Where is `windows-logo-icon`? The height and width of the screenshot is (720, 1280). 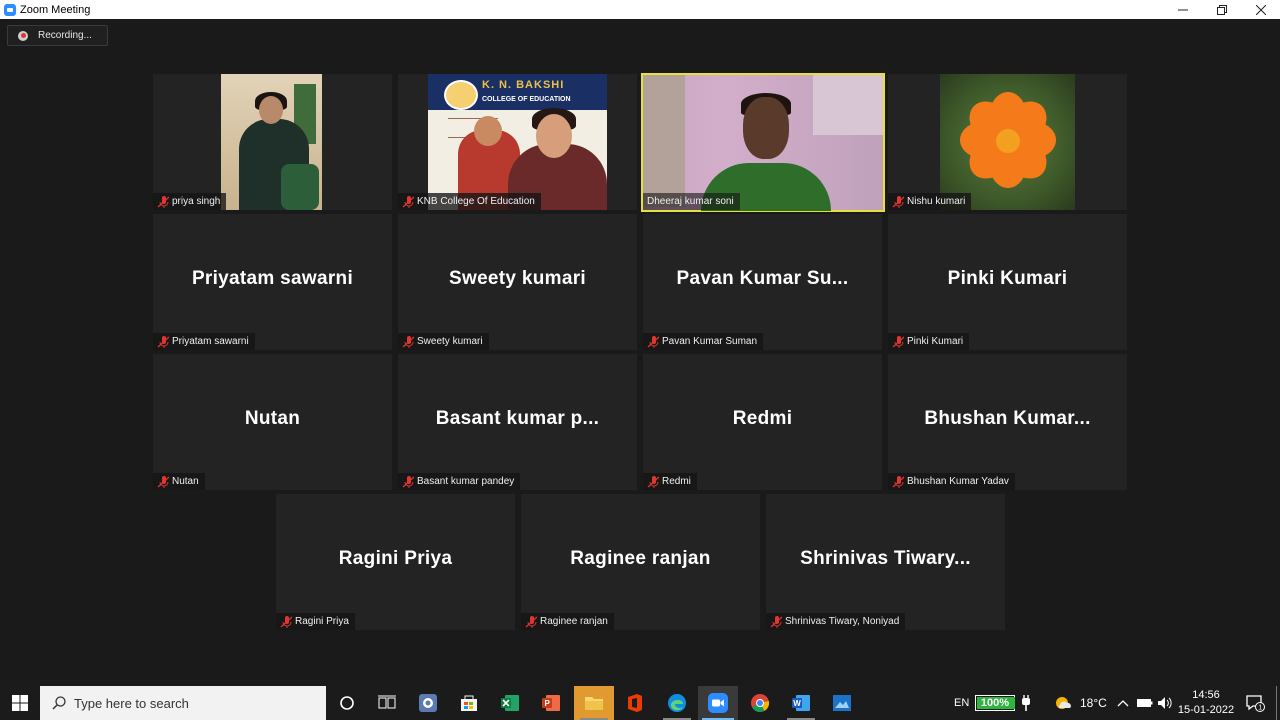
windows-logo-icon is located at coordinates (20, 703).